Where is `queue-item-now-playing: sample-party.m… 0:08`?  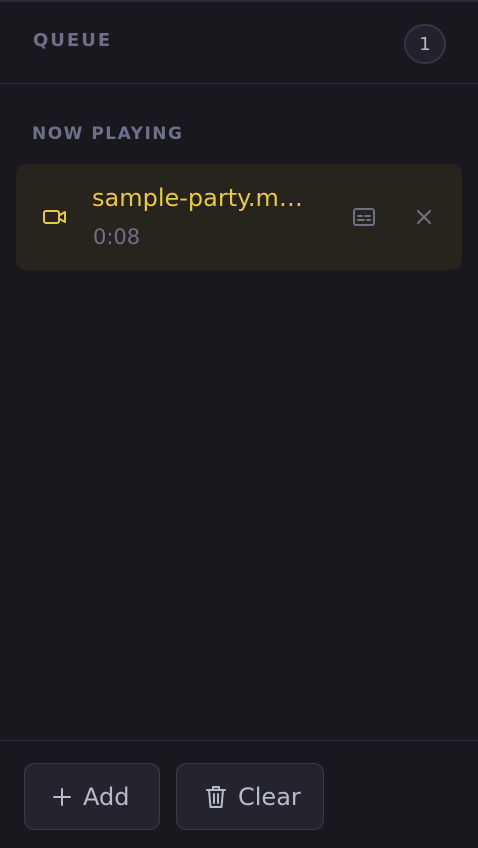
queue-item-now-playing: sample-party.m… 0:08 is located at coordinates (239, 217).